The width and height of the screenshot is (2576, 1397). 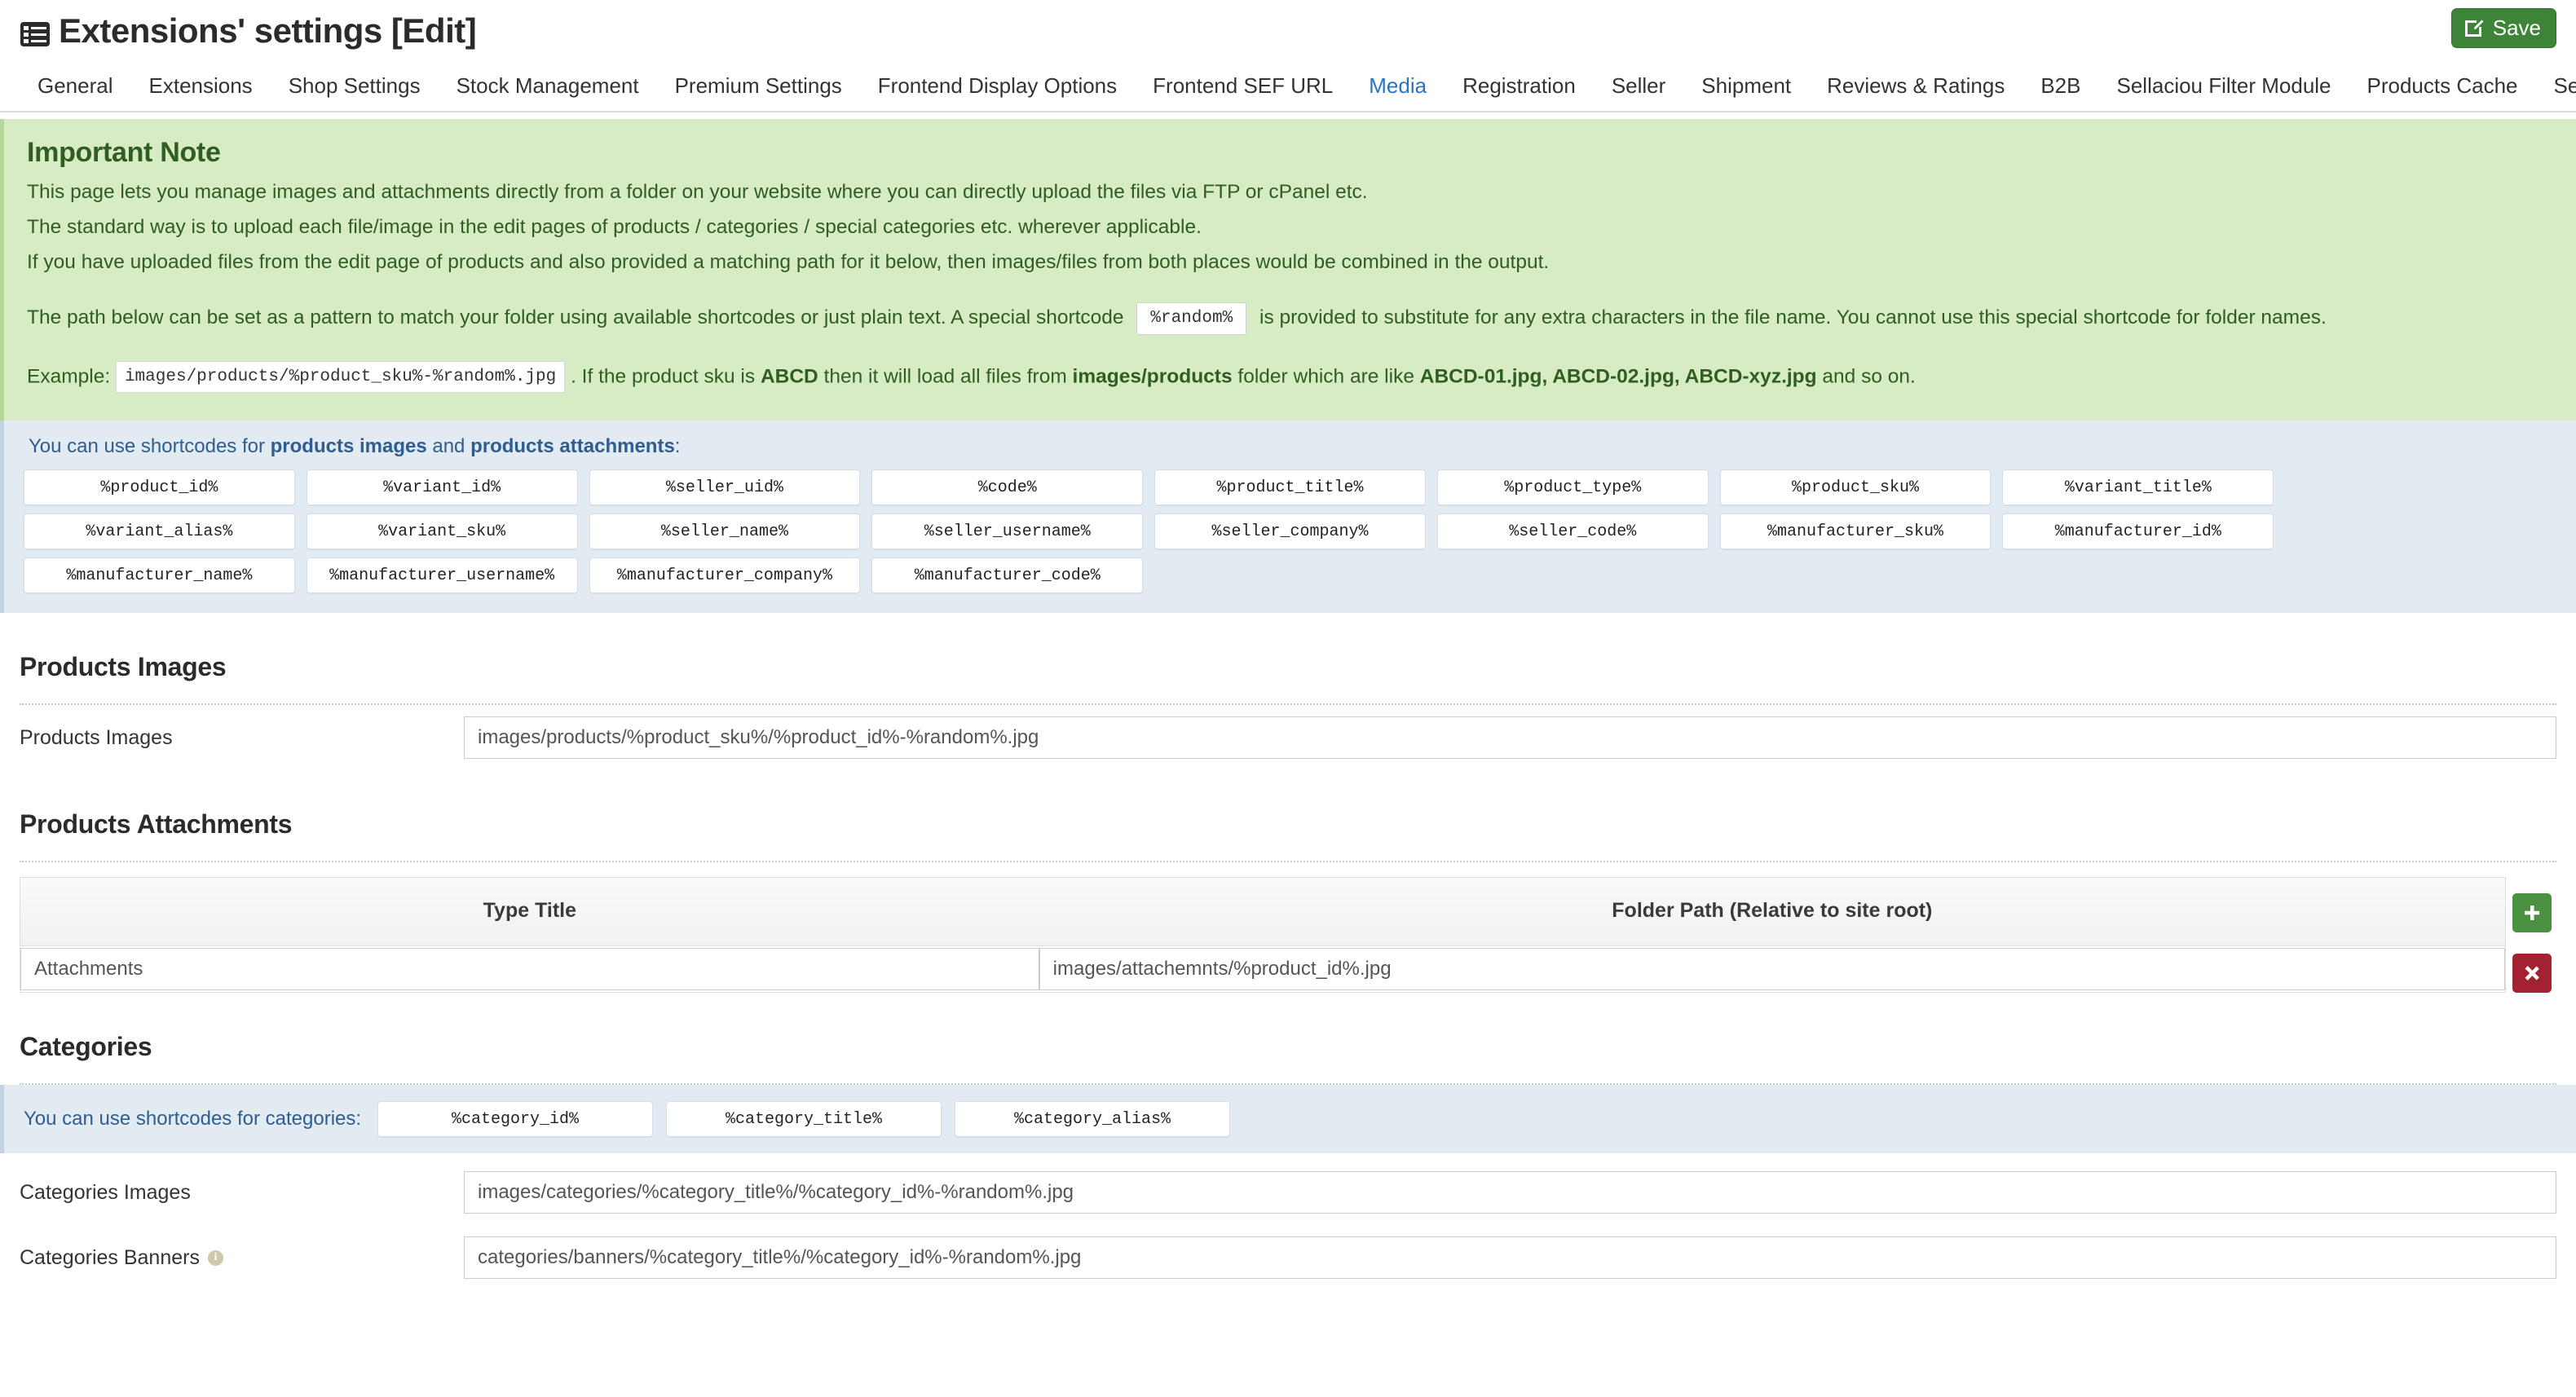 I want to click on example-mid-a: . If the product sku is, so click(x=663, y=376).